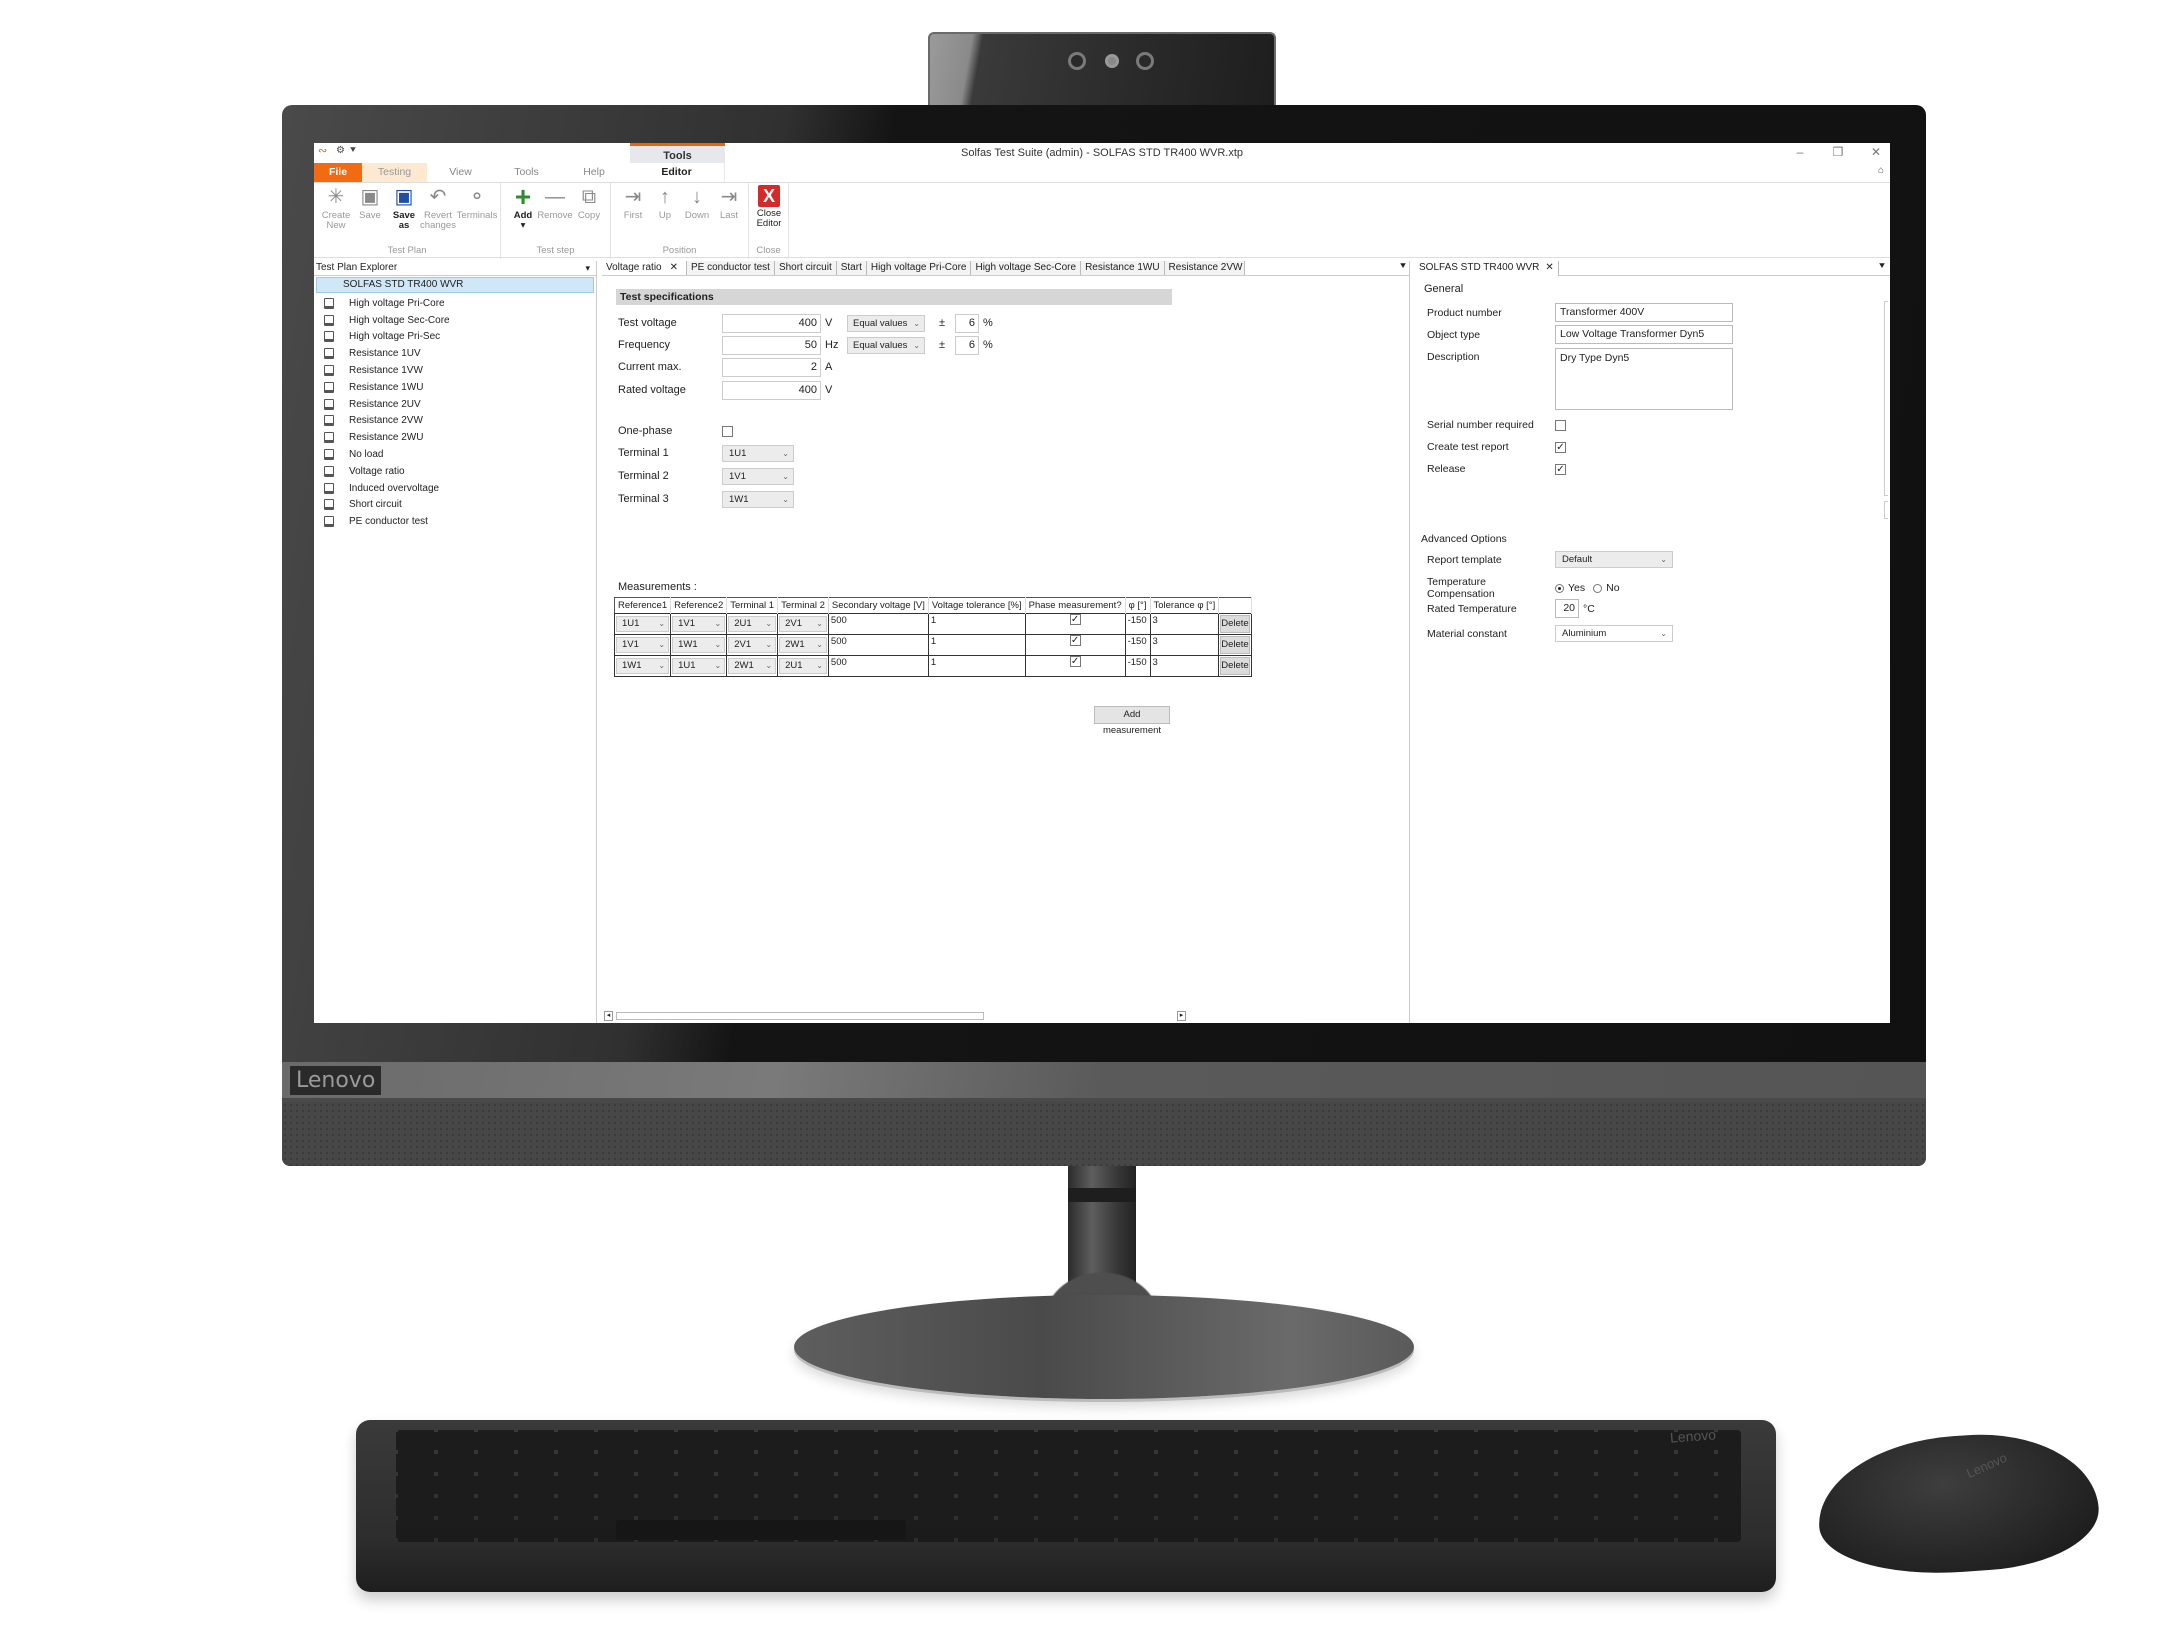 The image size is (2160, 1630). What do you see at coordinates (967, 323) in the screenshot?
I see `test-voltage-tolerance-input: 6` at bounding box center [967, 323].